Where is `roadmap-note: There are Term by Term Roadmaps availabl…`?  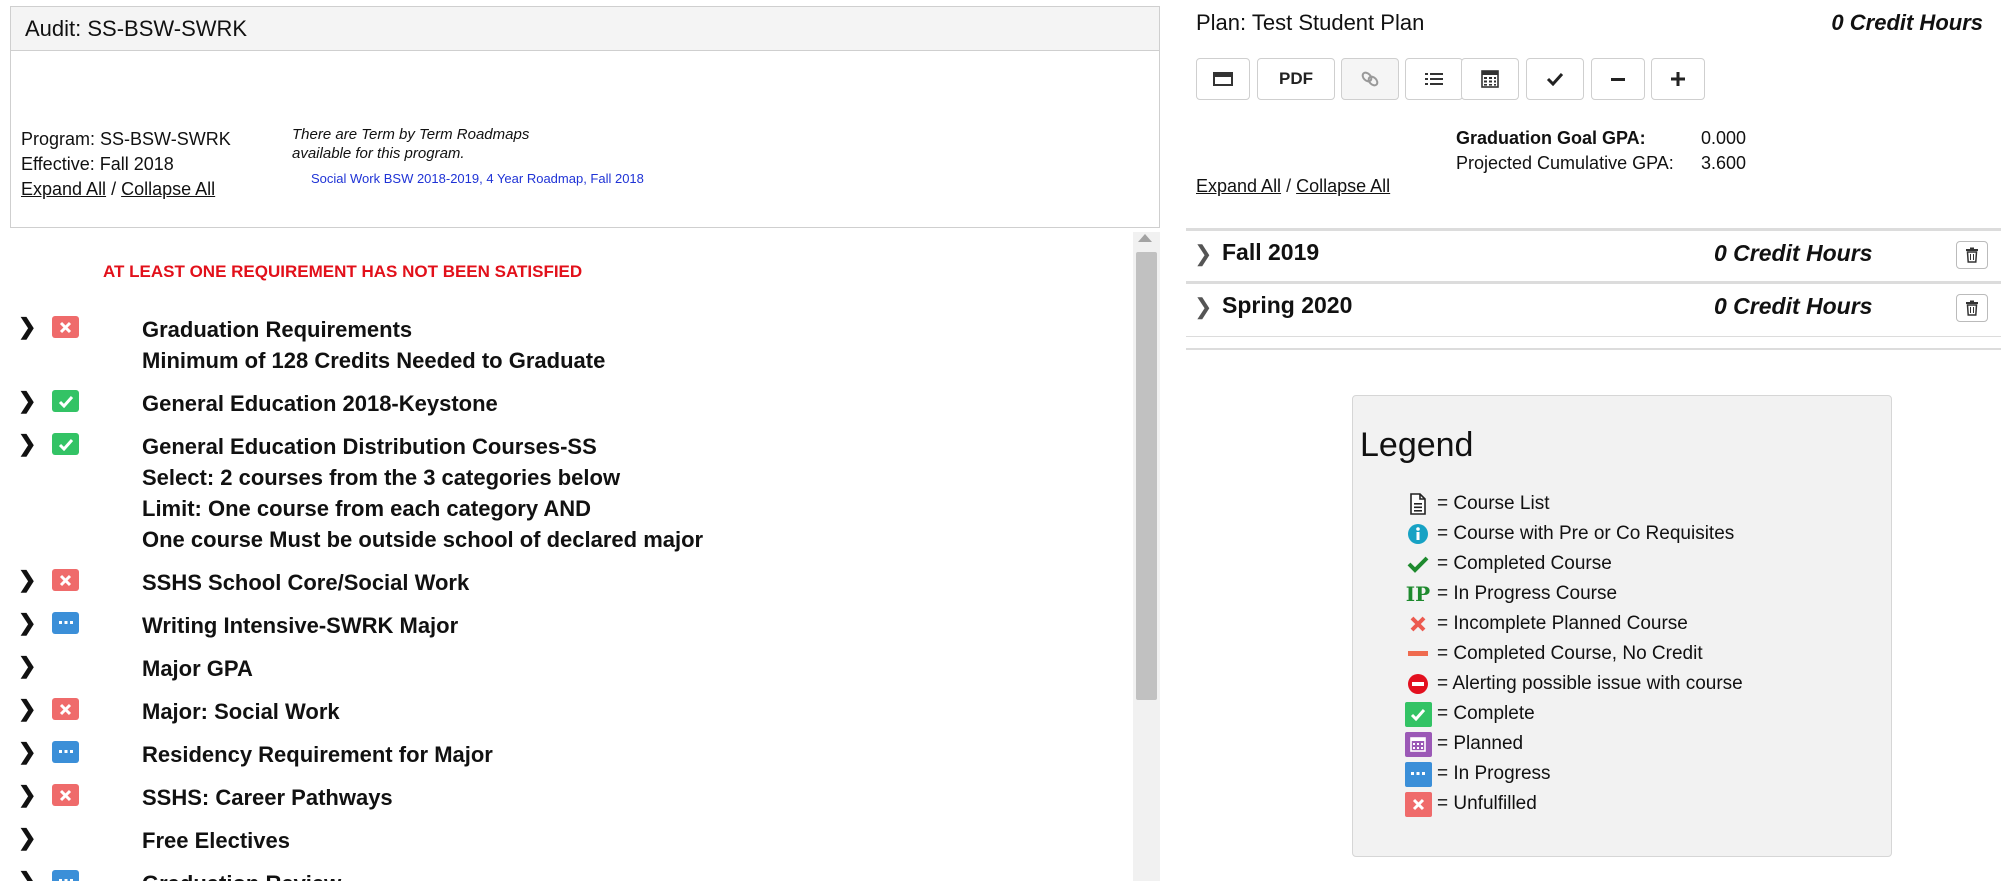
roadmap-note: There are Term by Term Roadmaps availabl… is located at coordinates (410, 144).